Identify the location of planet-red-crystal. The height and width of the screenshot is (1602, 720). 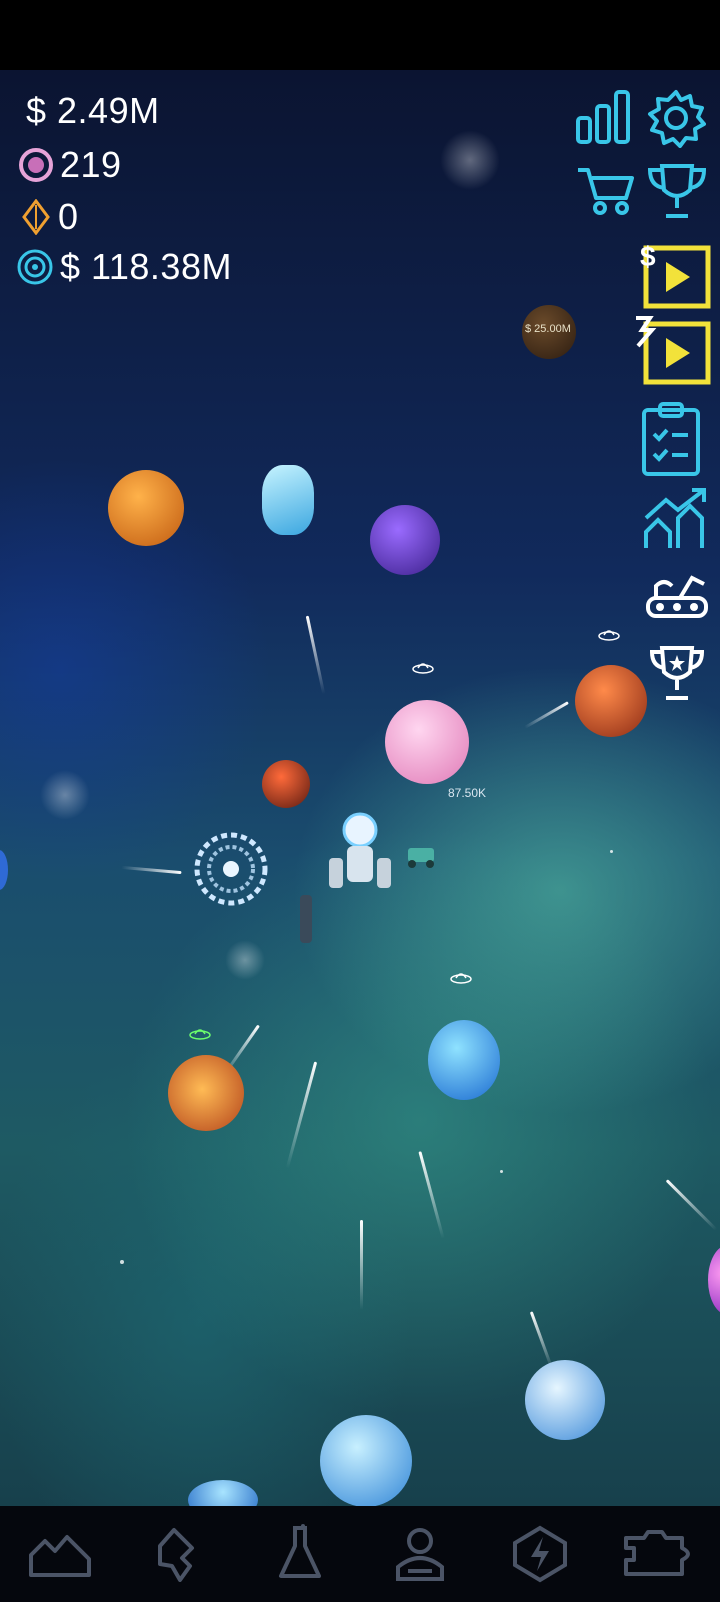
(286, 784).